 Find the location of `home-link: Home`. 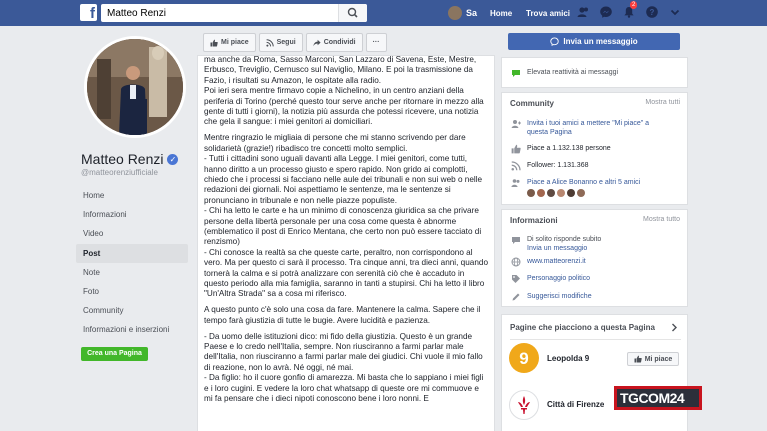

home-link: Home is located at coordinates (501, 13).